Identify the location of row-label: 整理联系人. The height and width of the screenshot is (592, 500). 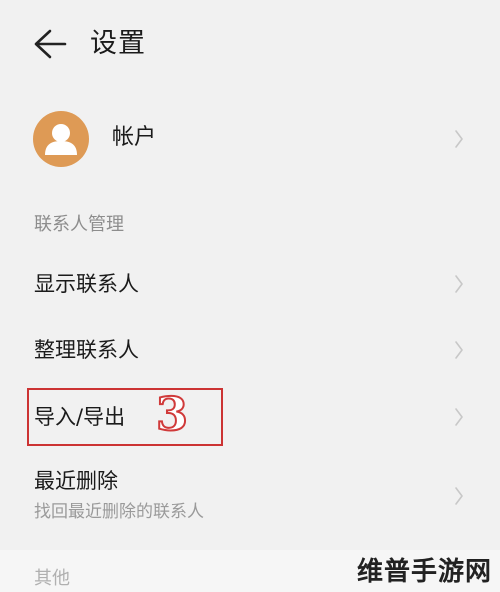
(86, 350).